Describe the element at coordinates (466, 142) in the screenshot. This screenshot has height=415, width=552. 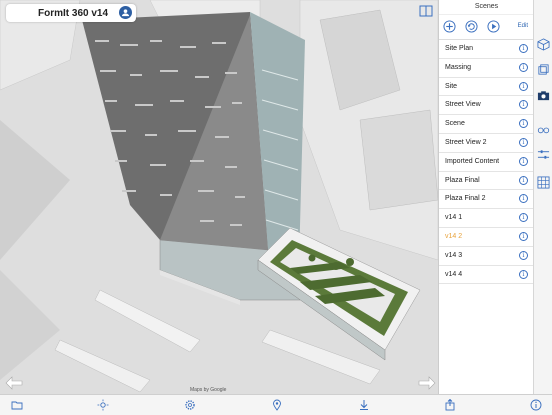
I see `scene-label: Street View 2` at that location.